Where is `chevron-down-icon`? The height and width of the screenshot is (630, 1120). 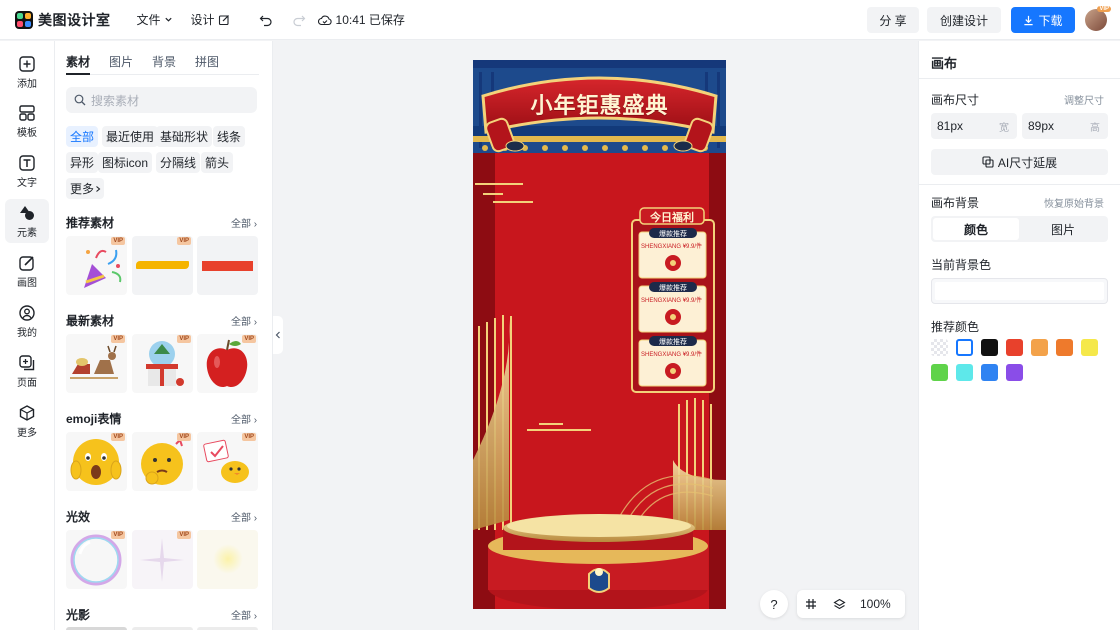
chevron-down-icon is located at coordinates (168, 19).